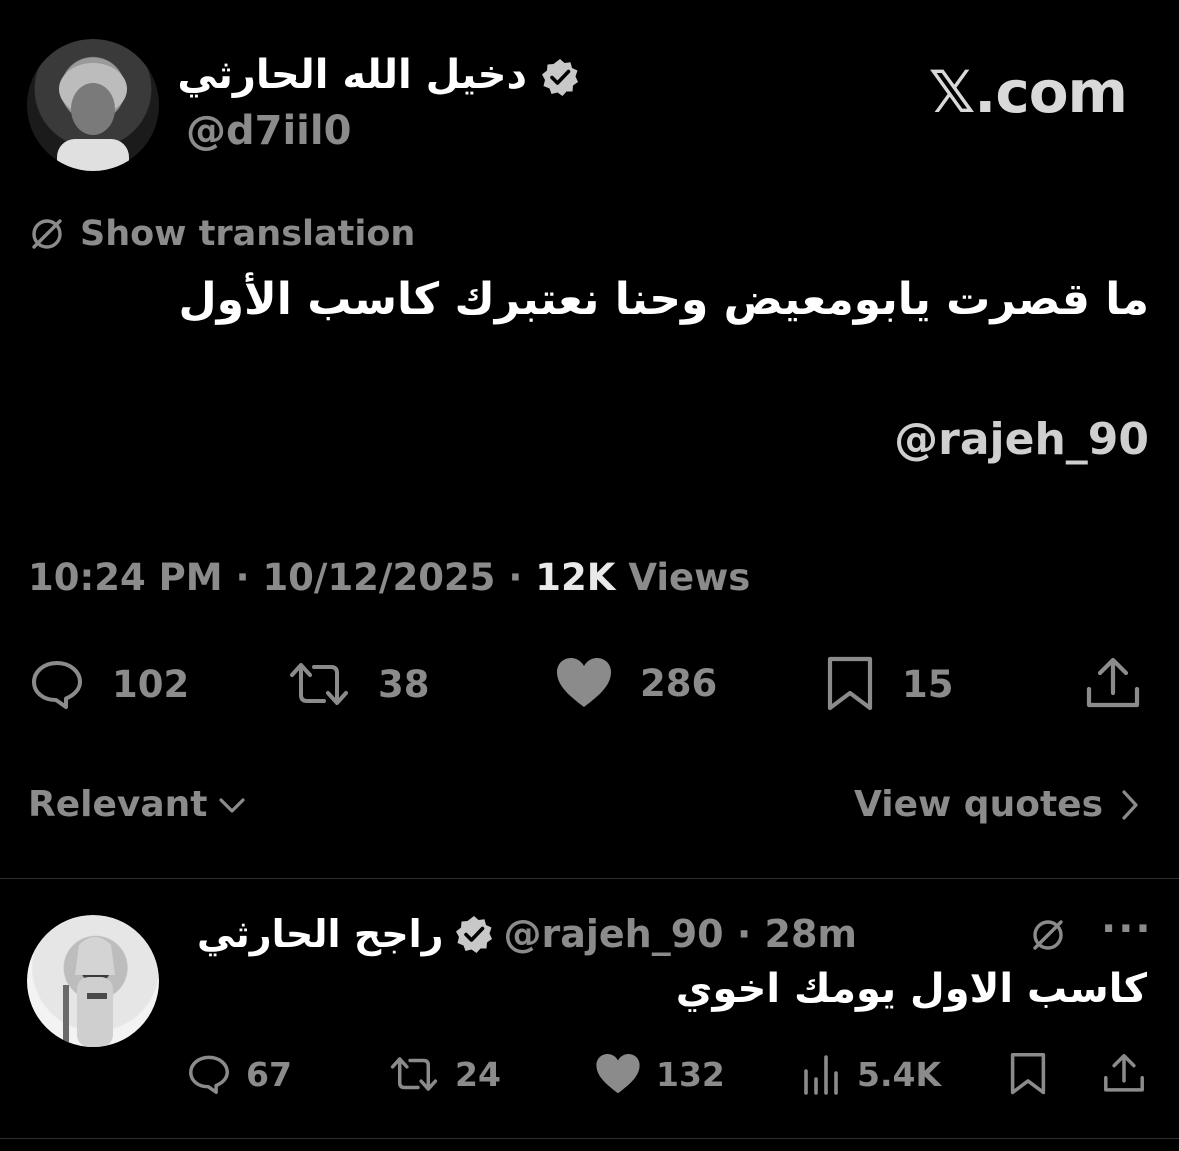 This screenshot has width=1179, height=1151. Describe the element at coordinates (478, 1074) in the screenshot. I see `reply-retweet-count: 24` at that location.